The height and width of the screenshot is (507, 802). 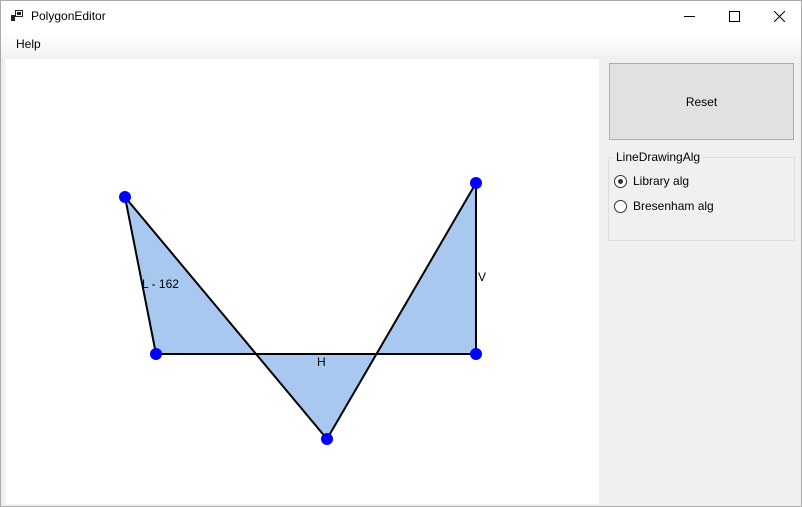 I want to click on title-bar: PolygonEditor, so click(x=401, y=16).